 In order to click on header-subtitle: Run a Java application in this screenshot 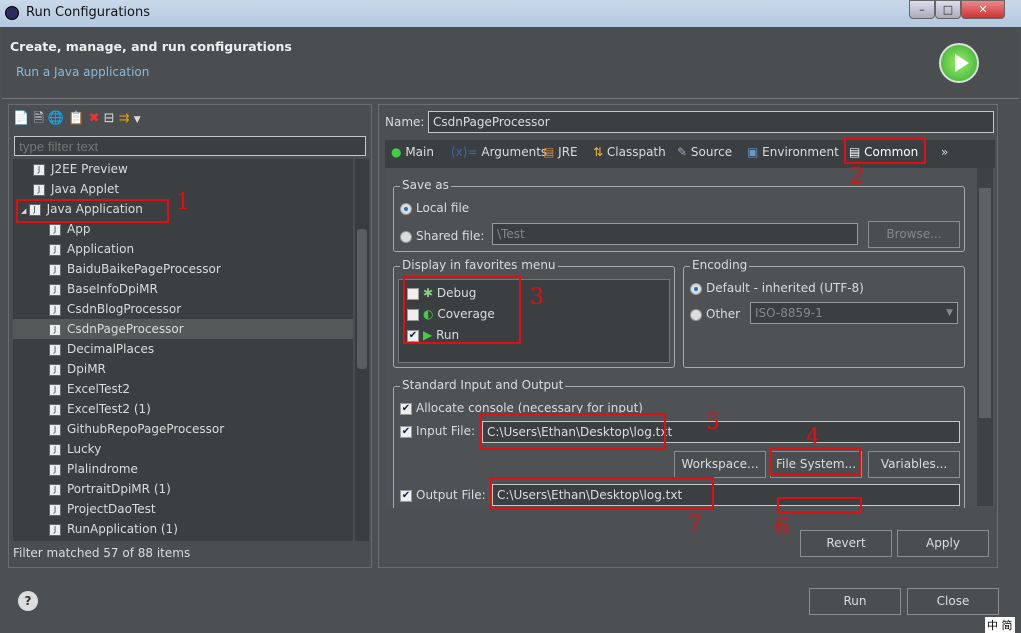, I will do `click(83, 72)`.